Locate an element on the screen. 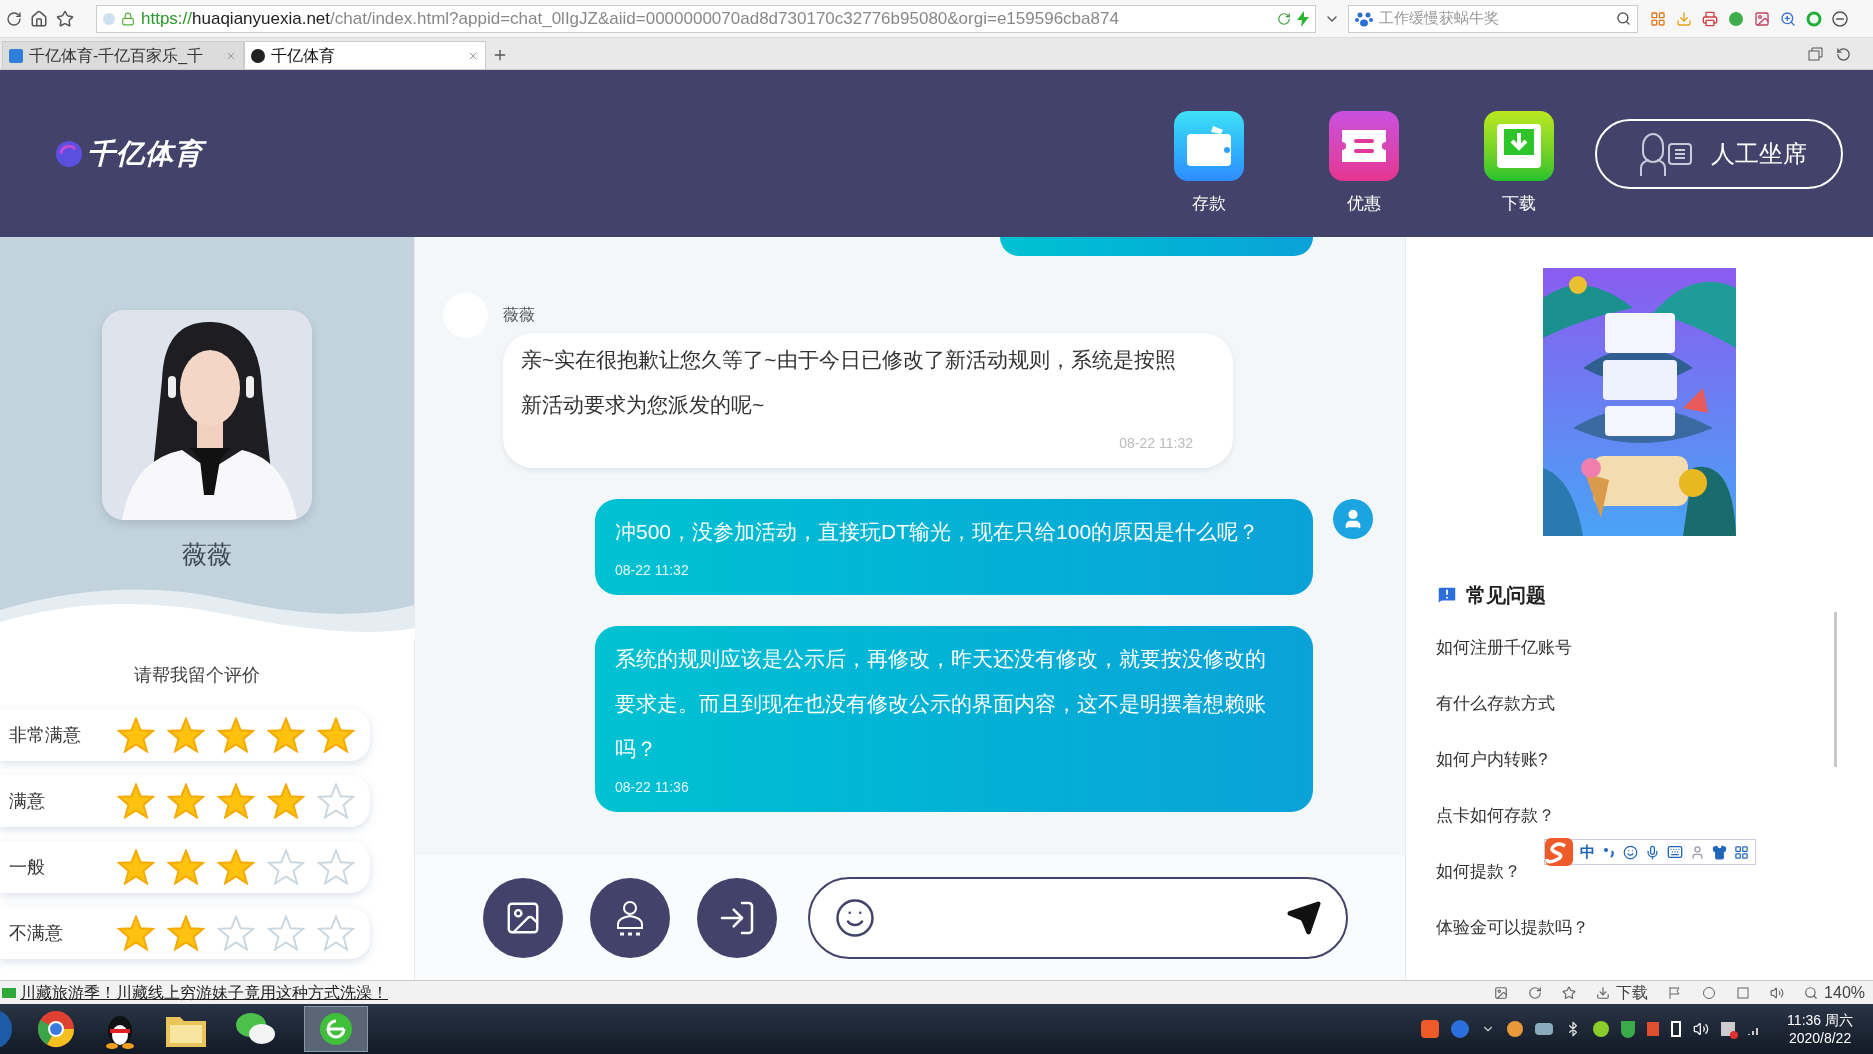 The height and width of the screenshot is (1054, 1873). rating-label: 非常满意 is located at coordinates (45, 735).